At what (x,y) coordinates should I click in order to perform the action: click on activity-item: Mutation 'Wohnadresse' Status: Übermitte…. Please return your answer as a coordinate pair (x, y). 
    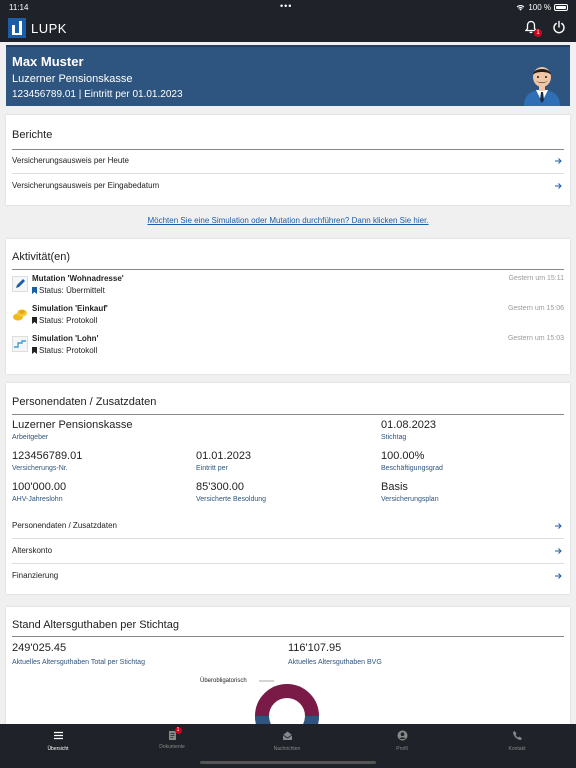
    Looking at the image, I should click on (288, 288).